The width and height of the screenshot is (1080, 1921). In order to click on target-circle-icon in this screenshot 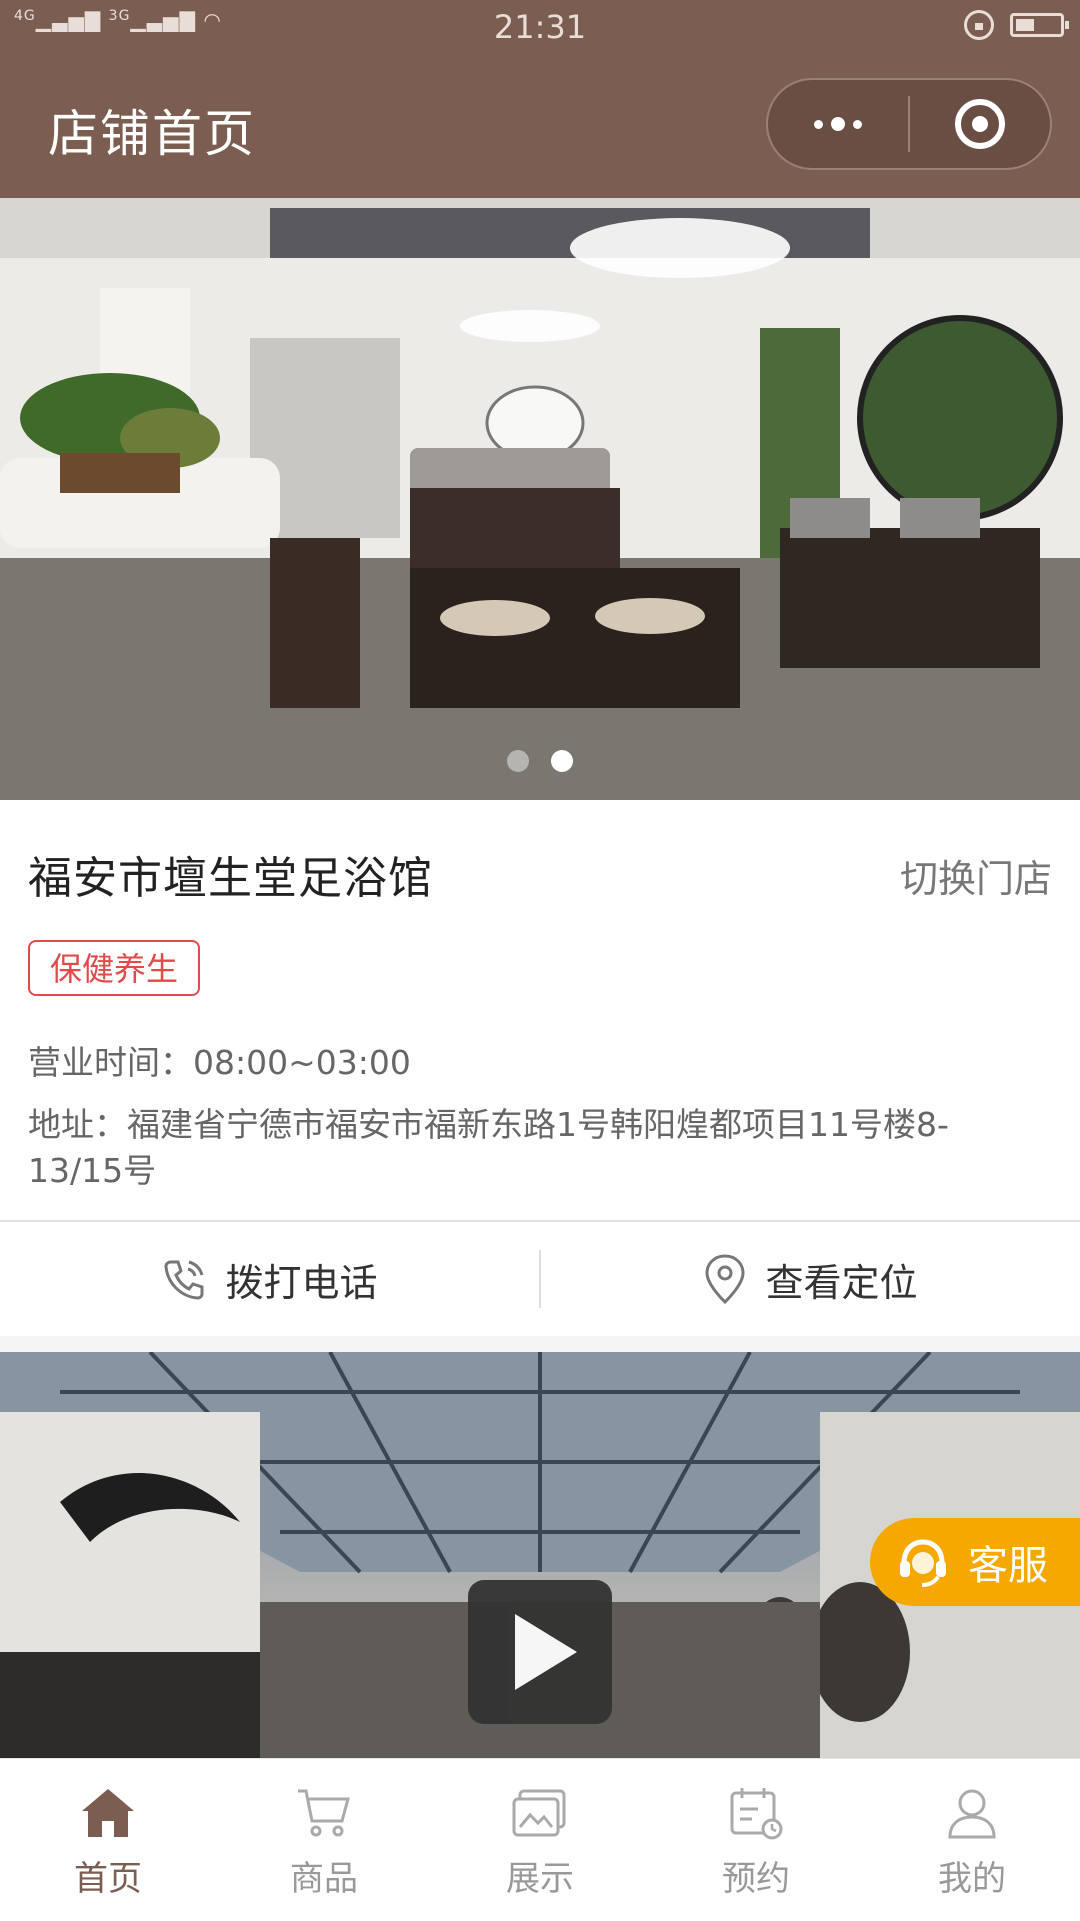, I will do `click(979, 124)`.